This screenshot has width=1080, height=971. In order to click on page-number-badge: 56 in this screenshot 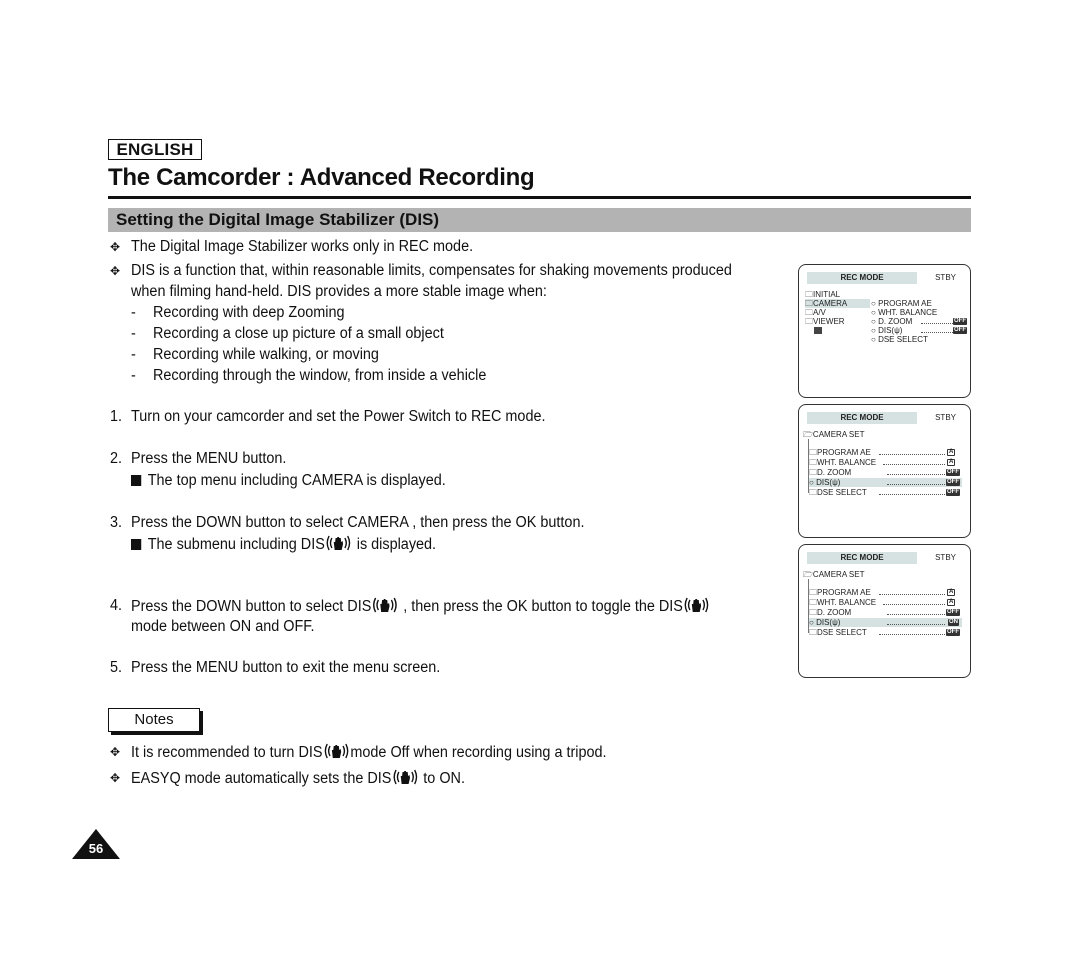, I will do `click(96, 844)`.